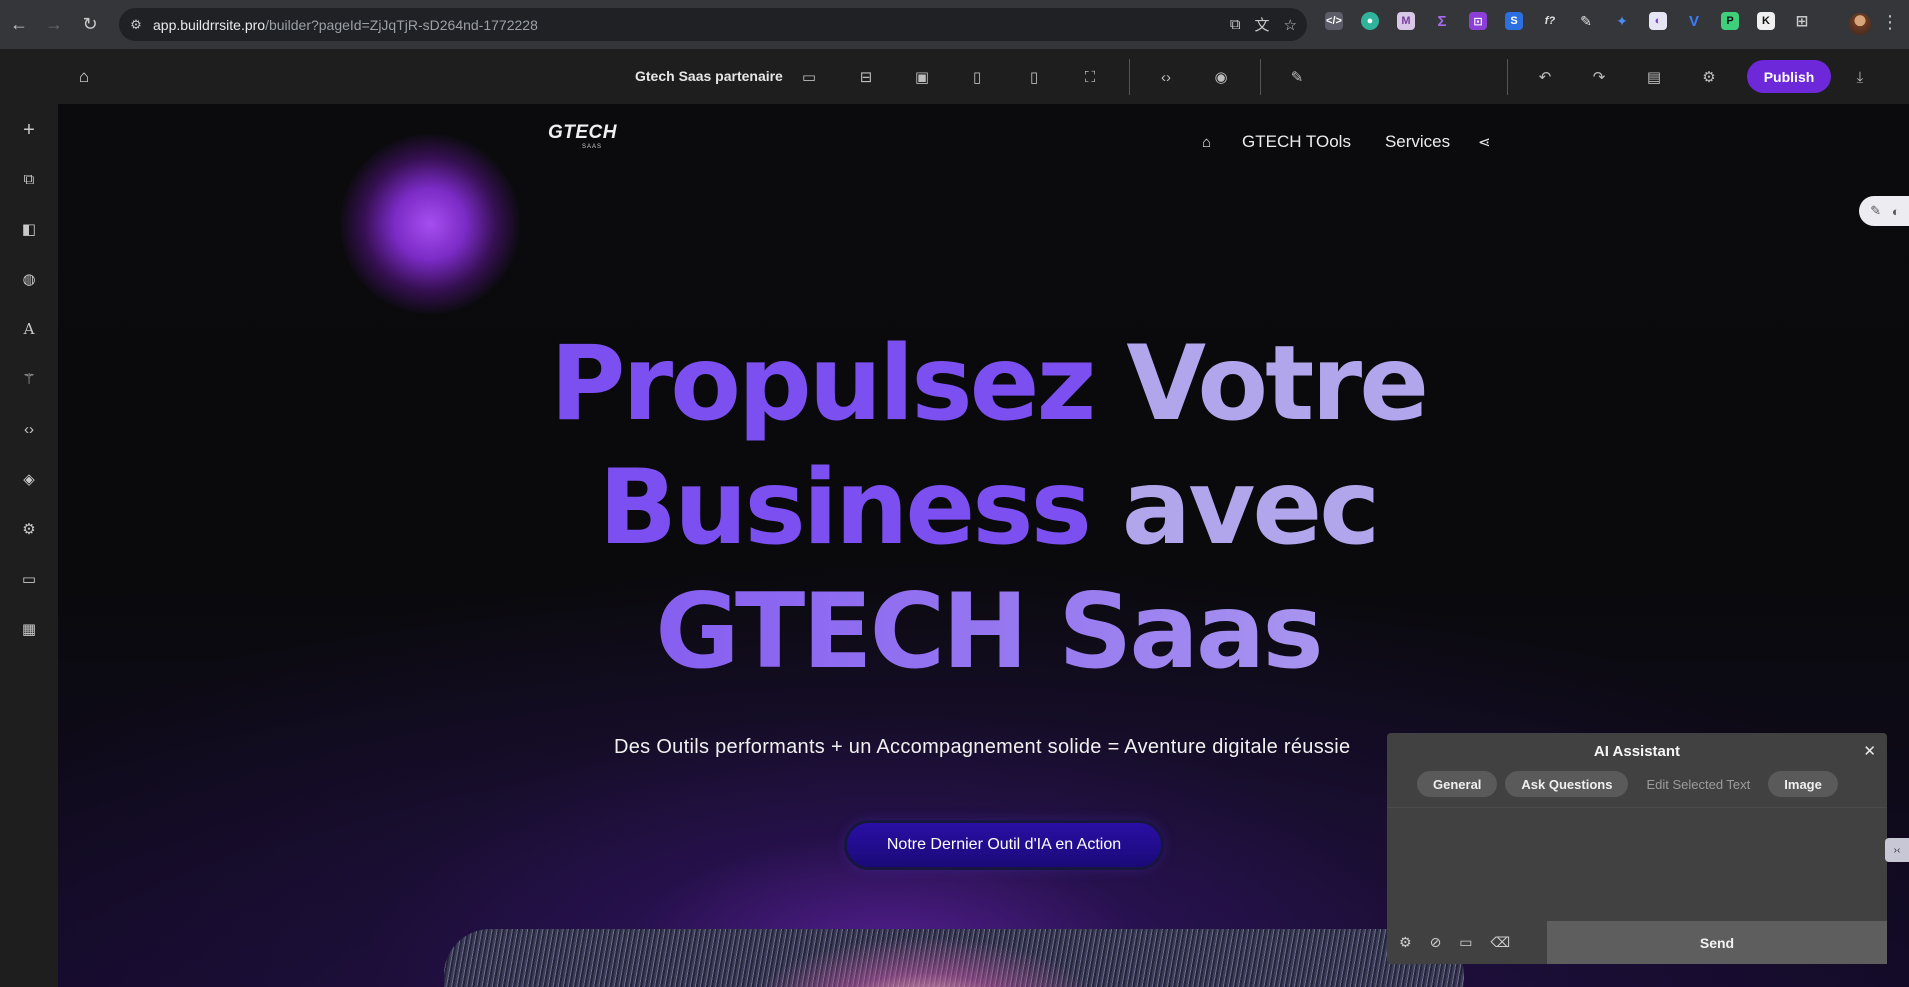 The image size is (1909, 987). Describe the element at coordinates (29, 329) in the screenshot. I see `typography-icon: A` at that location.